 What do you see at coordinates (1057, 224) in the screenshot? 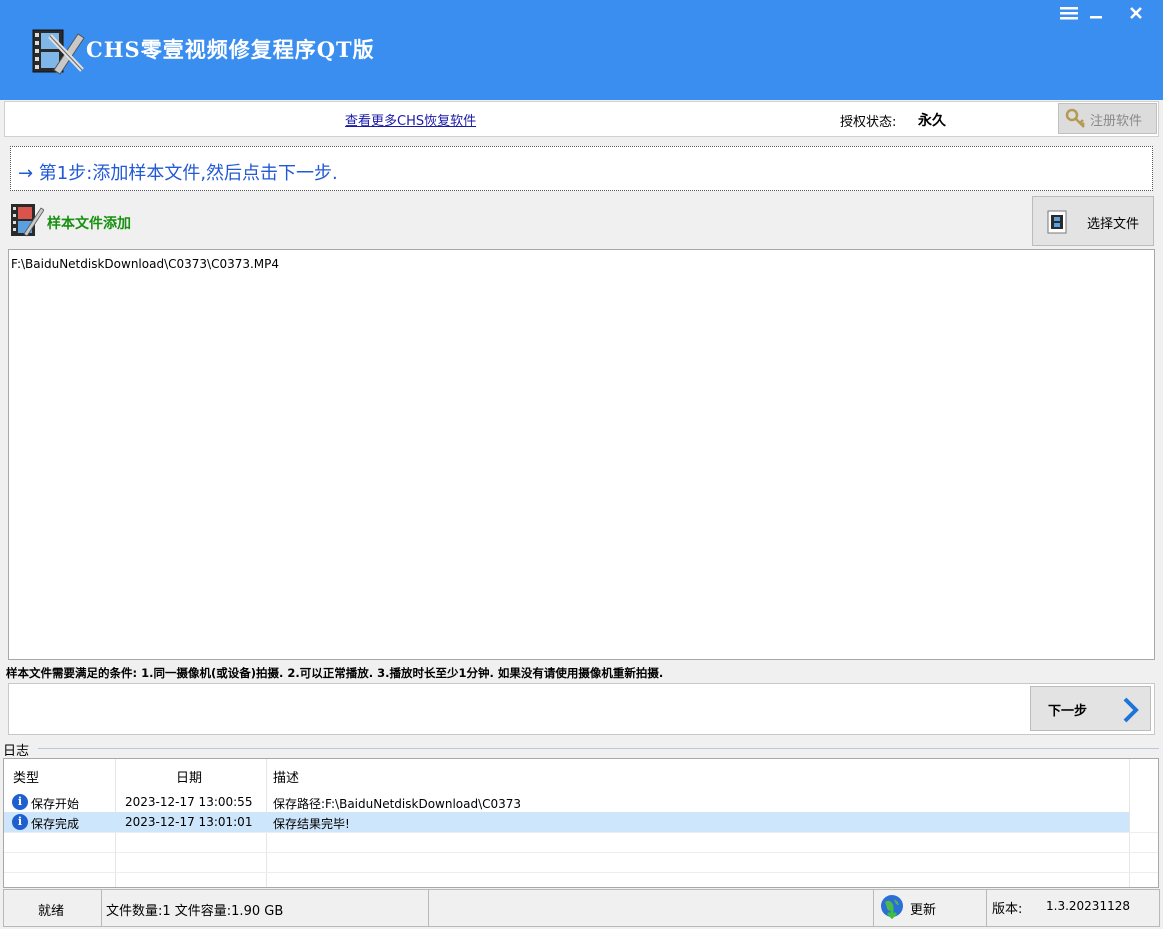
I see `film-file-icon` at bounding box center [1057, 224].